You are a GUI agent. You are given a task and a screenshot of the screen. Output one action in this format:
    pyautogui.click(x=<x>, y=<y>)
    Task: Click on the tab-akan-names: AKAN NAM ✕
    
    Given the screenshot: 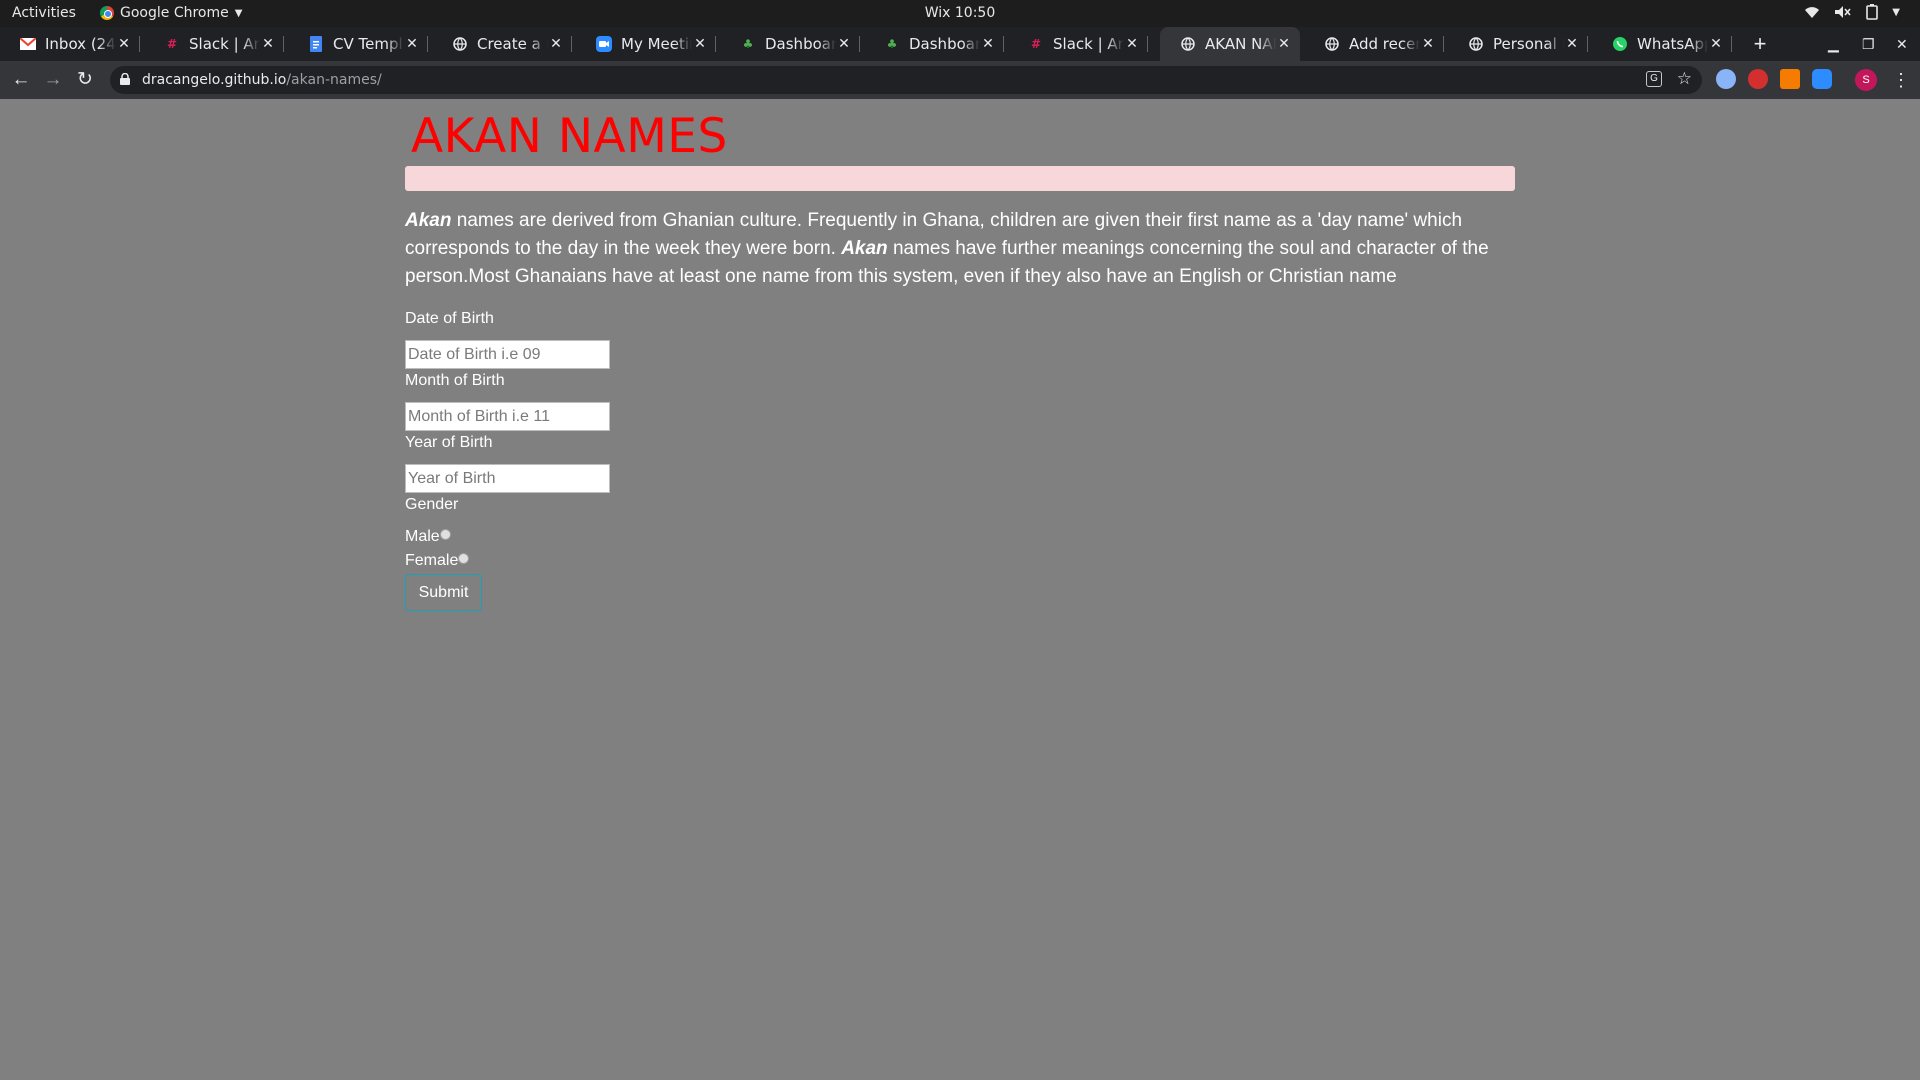 What is the action you would take?
    pyautogui.click(x=1230, y=44)
    